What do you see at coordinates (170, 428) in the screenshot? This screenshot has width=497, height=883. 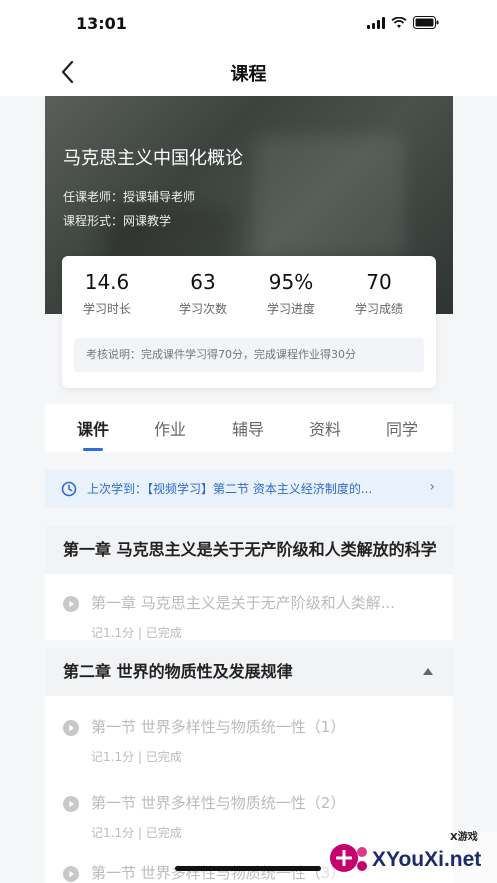 I see `tab-homework: 作业` at bounding box center [170, 428].